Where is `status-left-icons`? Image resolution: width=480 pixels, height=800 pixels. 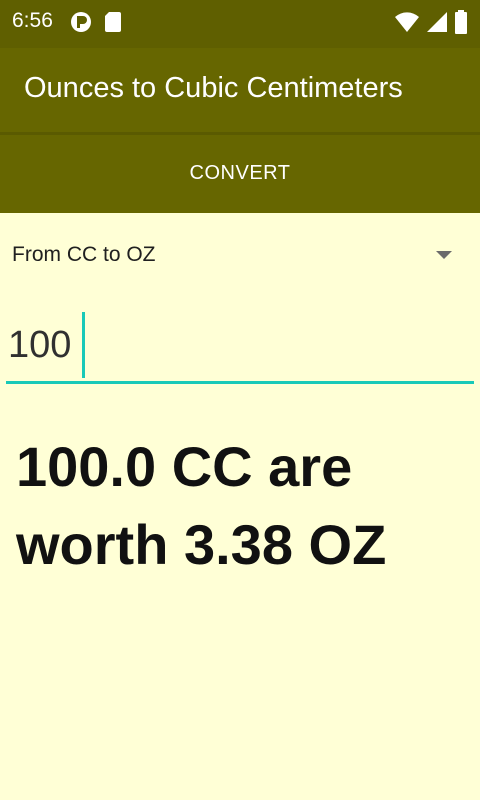 status-left-icons is located at coordinates (96, 24).